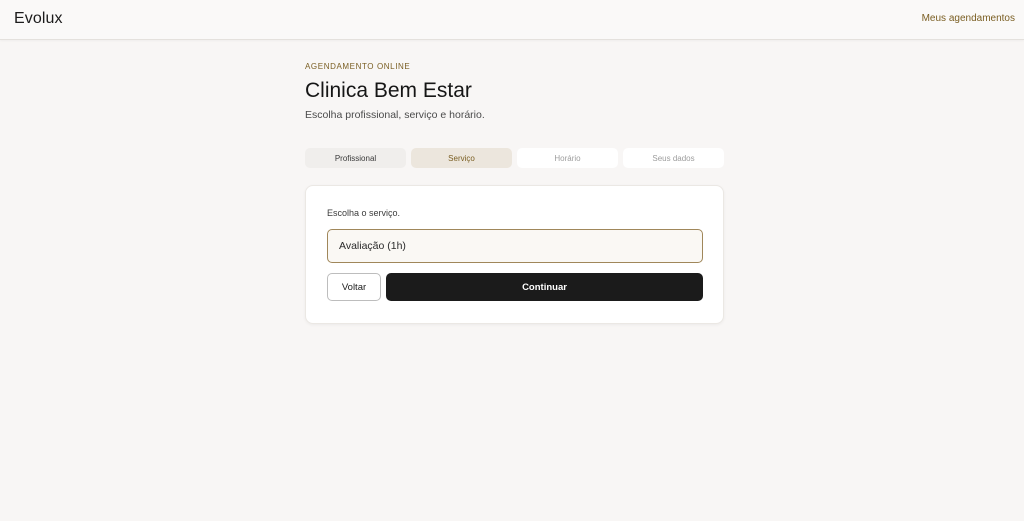 The height and width of the screenshot is (521, 1024). I want to click on step-service: Serviço, so click(461, 158).